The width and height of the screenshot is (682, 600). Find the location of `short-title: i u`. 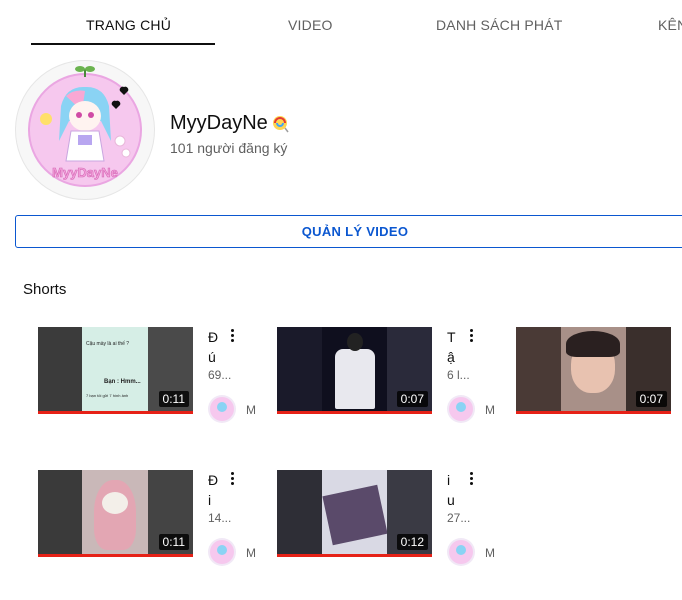

short-title: i u is located at coordinates (454, 490).